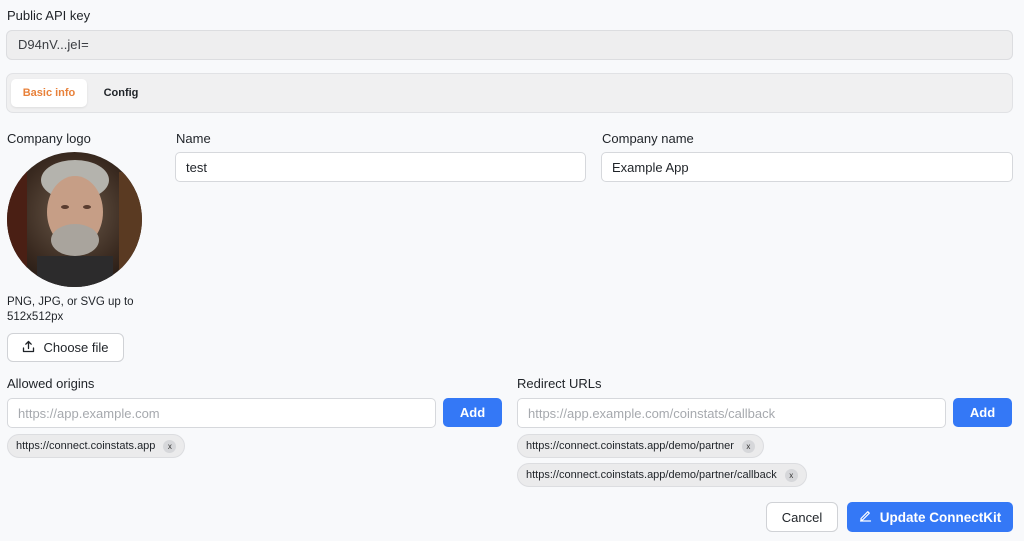 Image resolution: width=1024 pixels, height=541 pixels. Describe the element at coordinates (193, 138) in the screenshot. I see `name-label: Name` at that location.